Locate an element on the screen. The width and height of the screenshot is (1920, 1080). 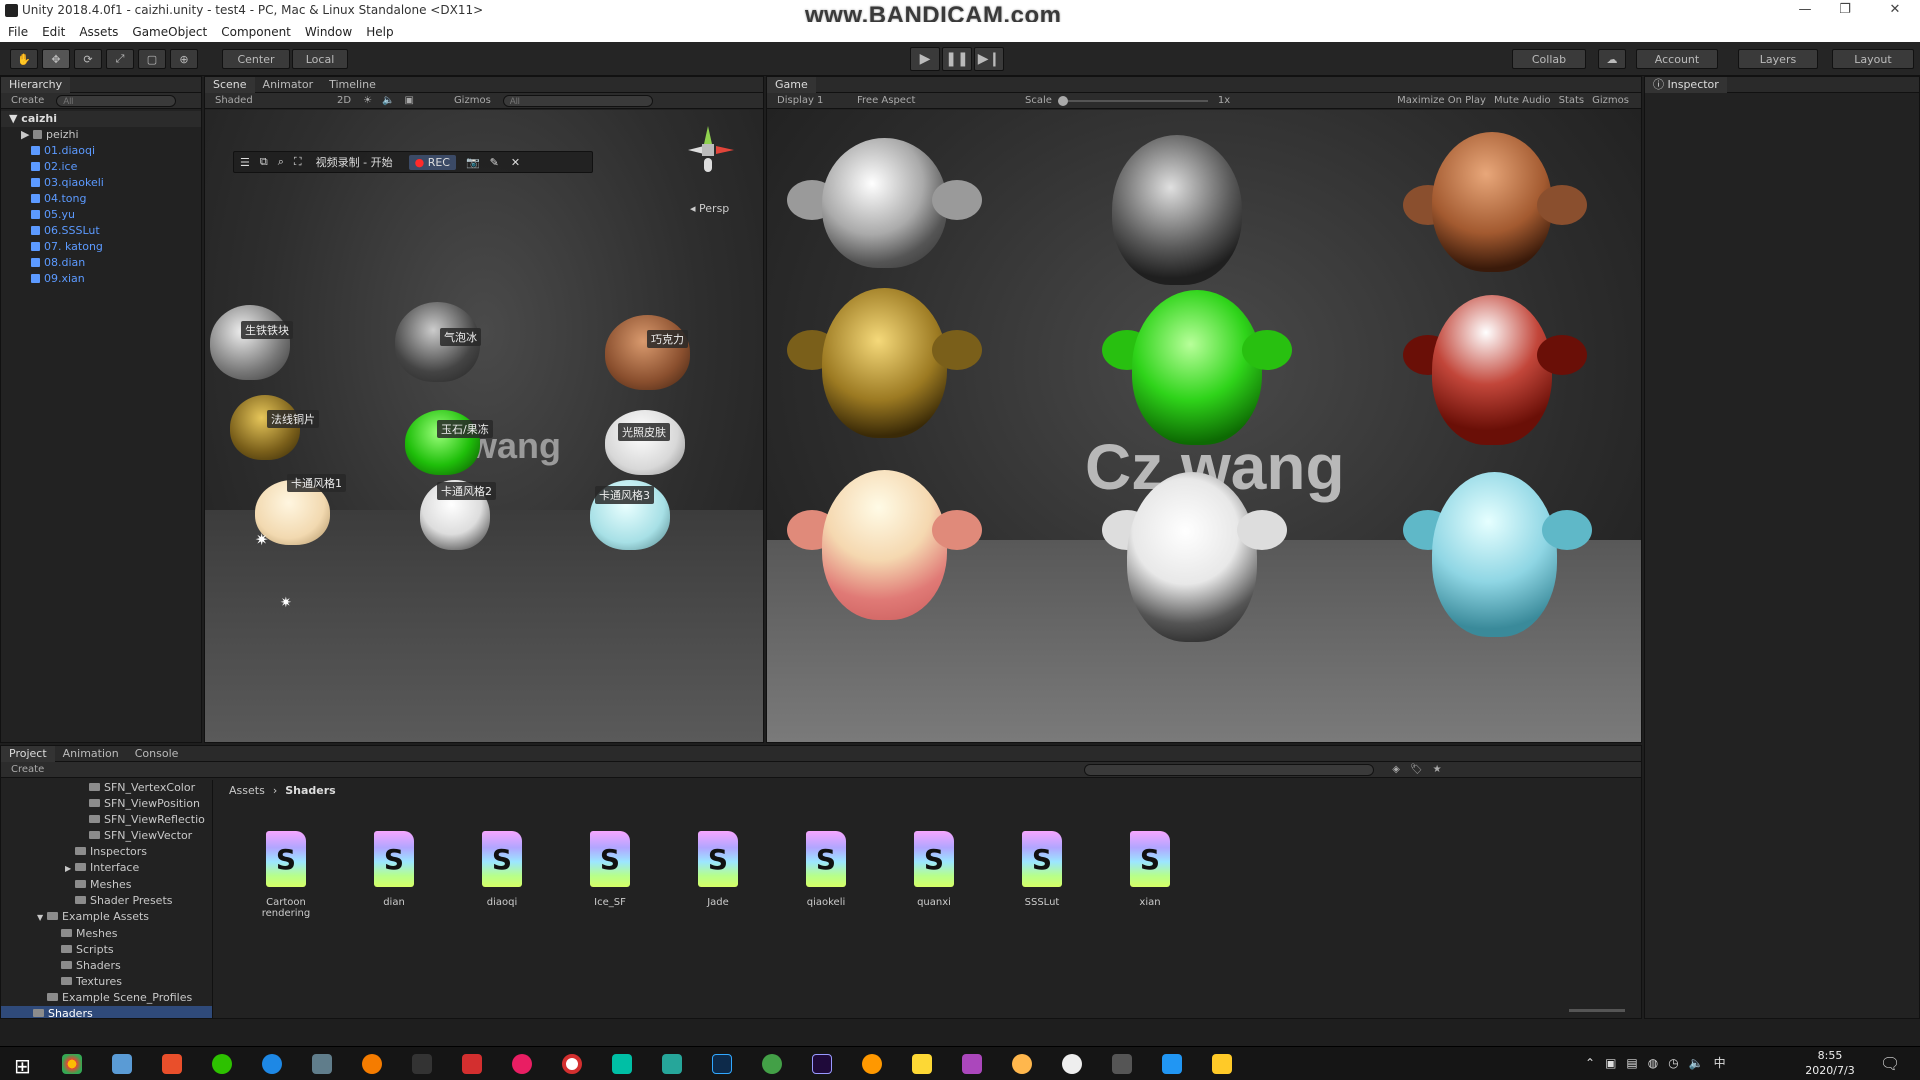
pivot-local-button: Local is located at coordinates (320, 59).